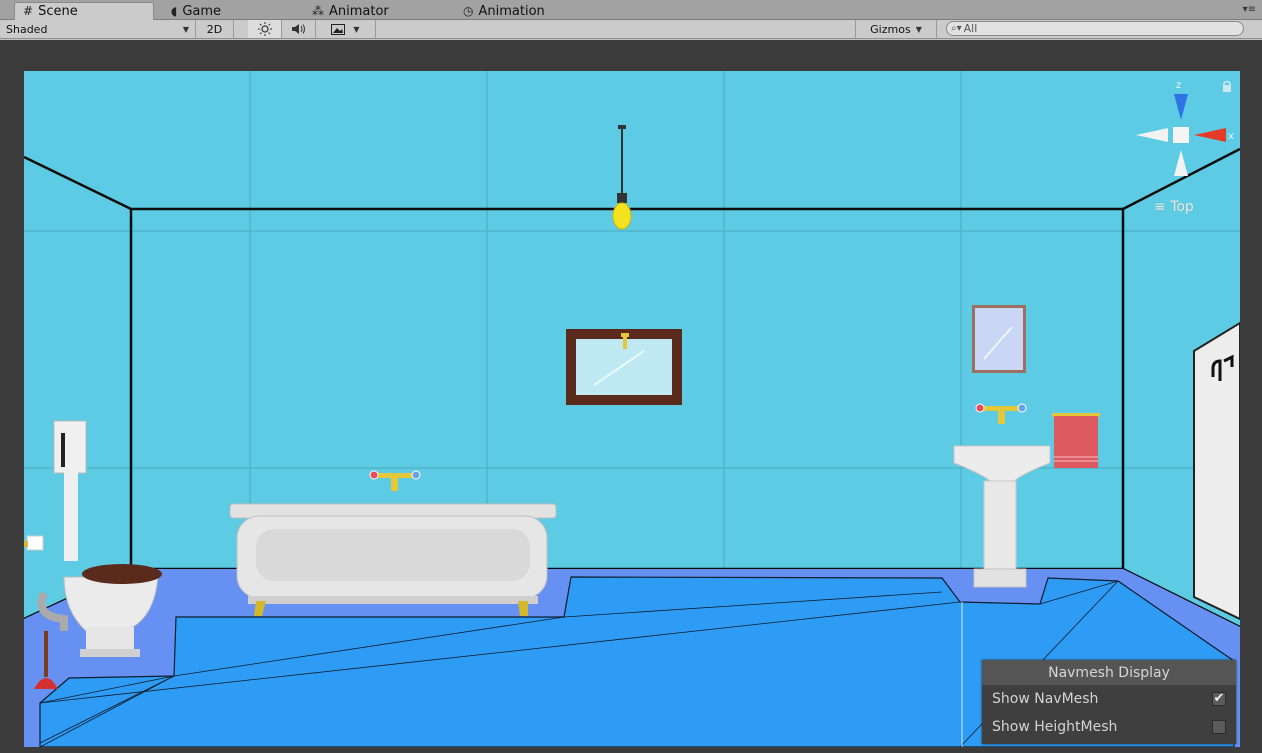  I want to click on search-placeholder: All, so click(970, 28).